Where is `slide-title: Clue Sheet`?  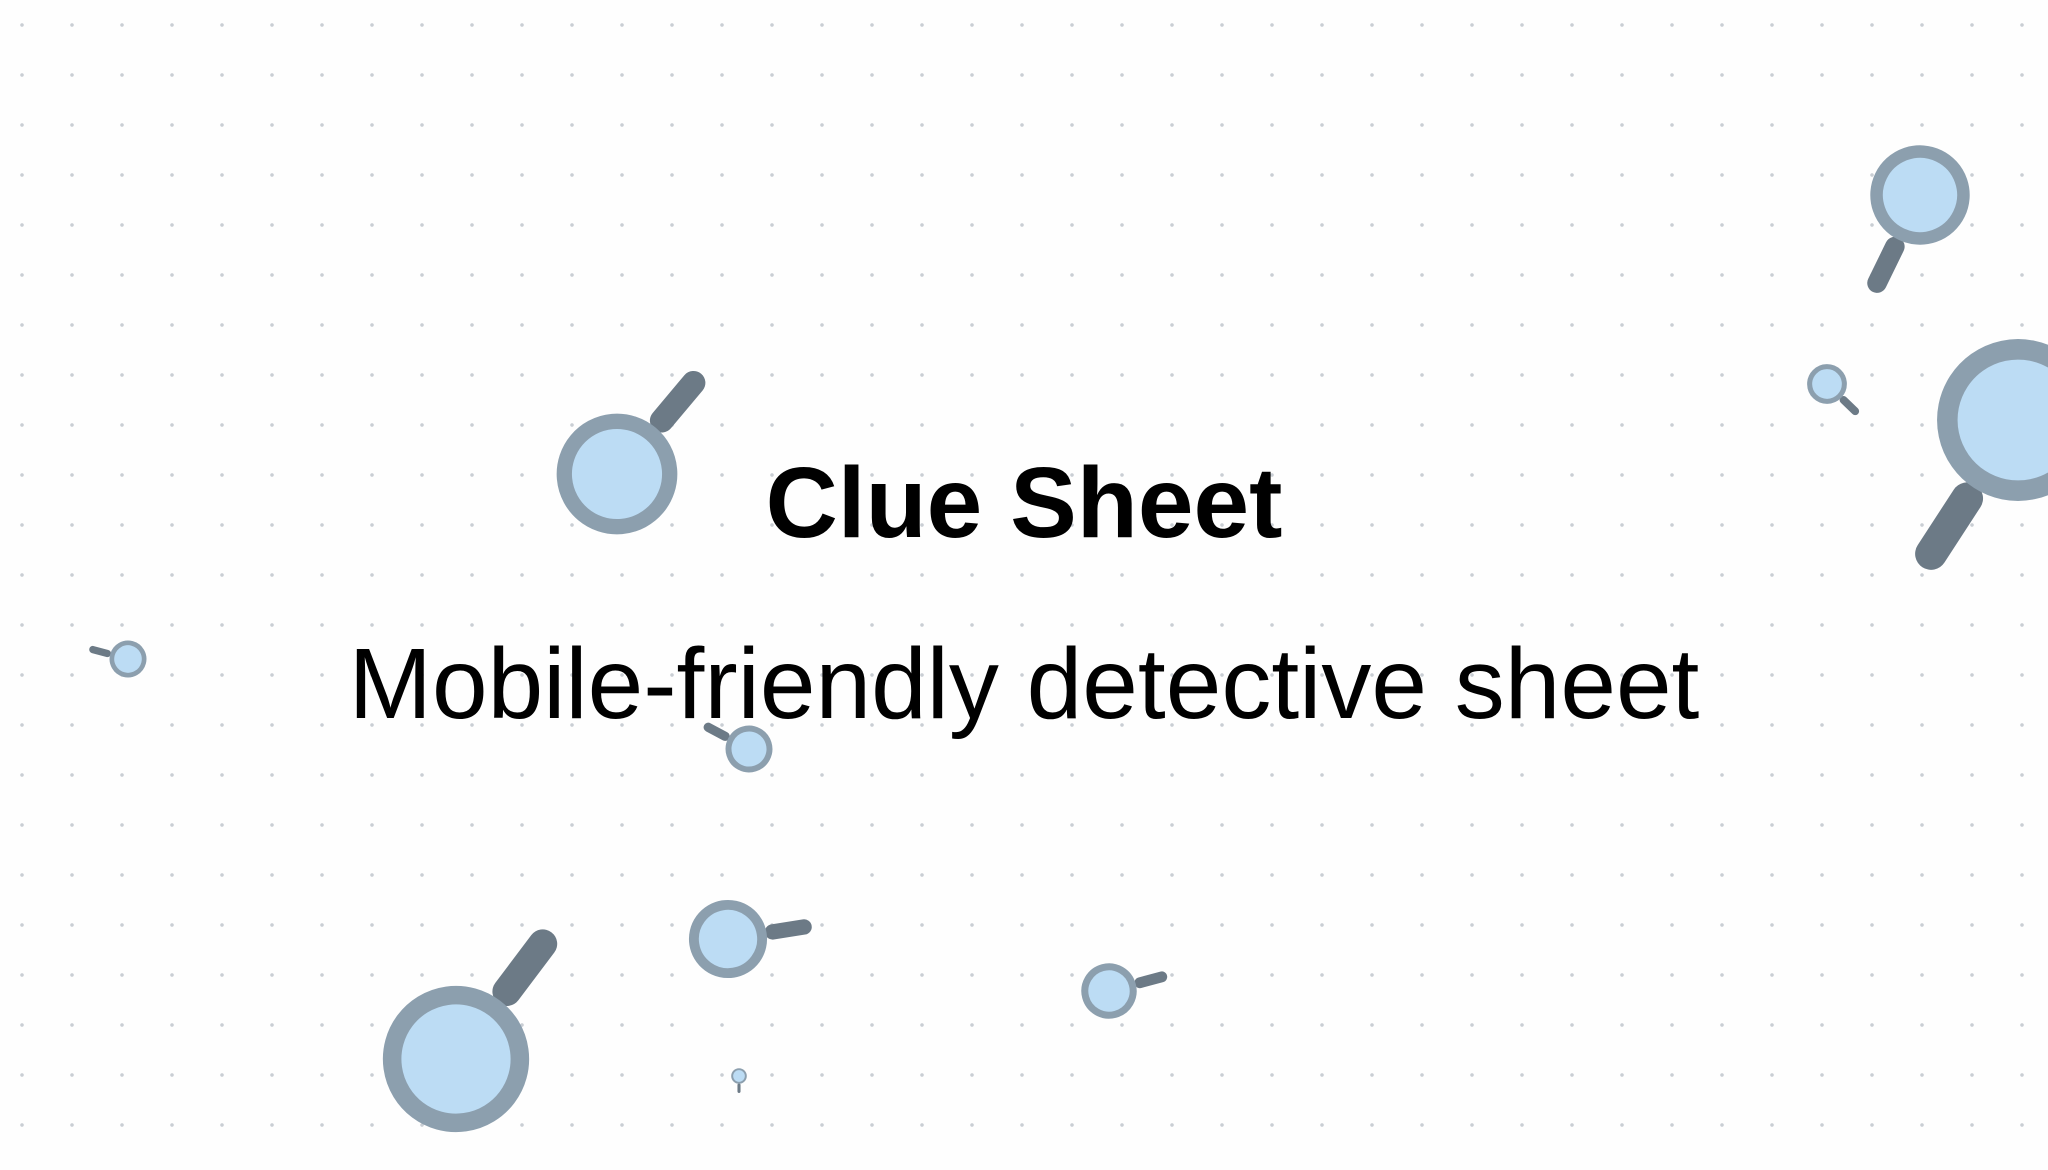 slide-title: Clue Sheet is located at coordinates (1024, 503).